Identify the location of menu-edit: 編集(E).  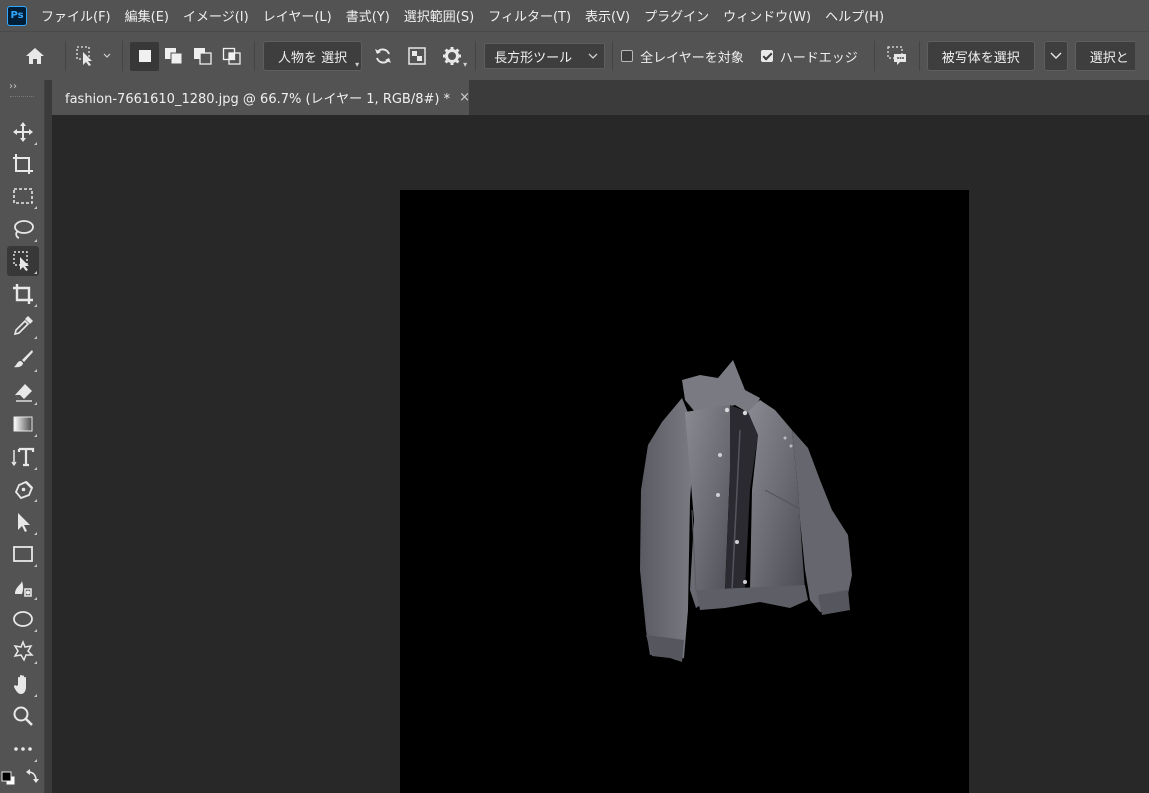
(147, 15).